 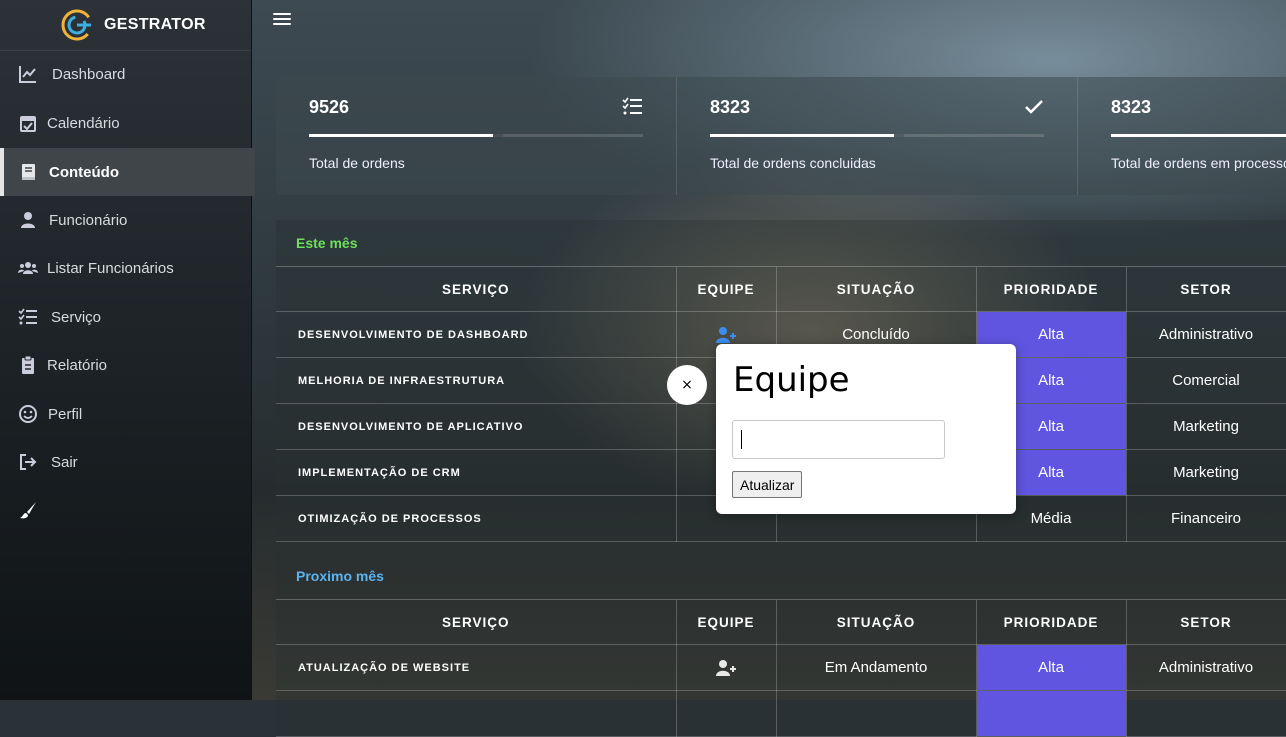 I want to click on modal-close-button: ×, so click(x=687, y=385).